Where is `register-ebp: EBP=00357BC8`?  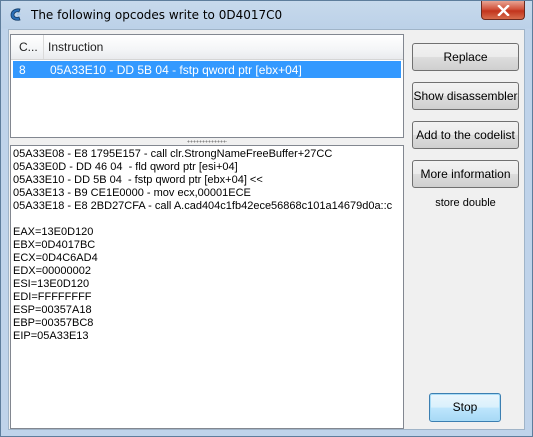 register-ebp: EBP=00357BC8 is located at coordinates (53, 323).